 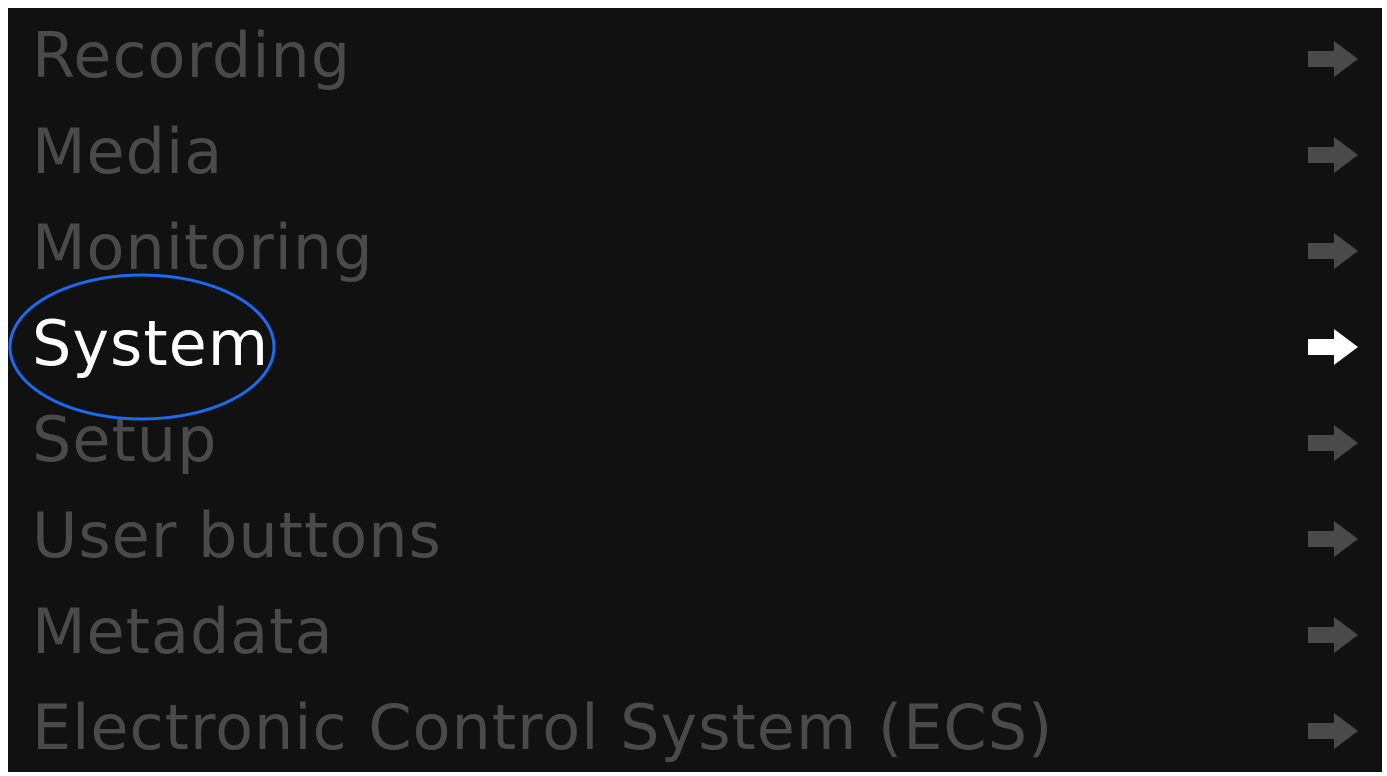 I want to click on menu-item-label: User buttons, so click(x=237, y=535).